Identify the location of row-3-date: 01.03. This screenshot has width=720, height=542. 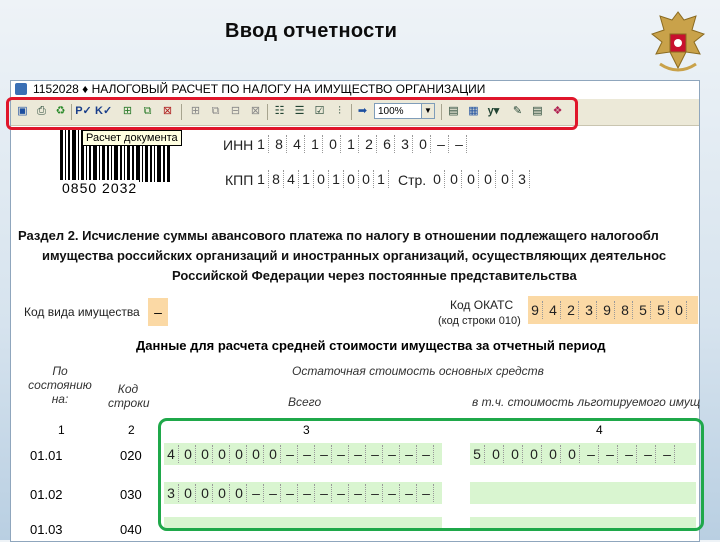
(46, 529).